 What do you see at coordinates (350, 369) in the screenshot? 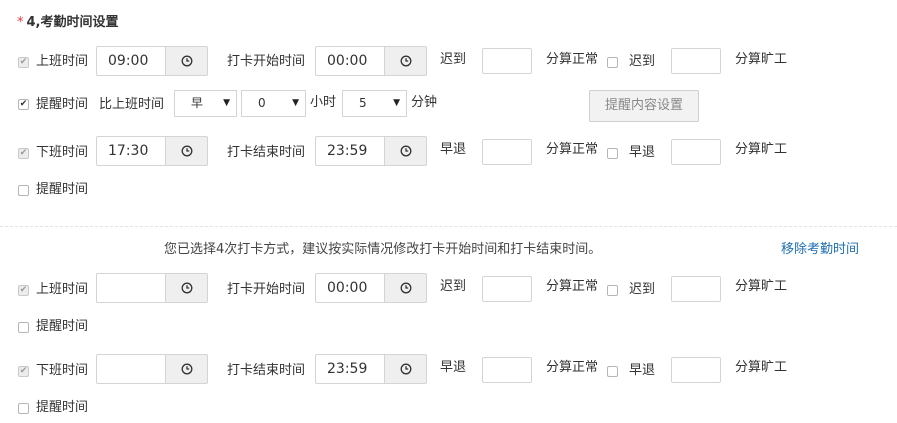
I see `punch-end-input-2: 23:59` at bounding box center [350, 369].